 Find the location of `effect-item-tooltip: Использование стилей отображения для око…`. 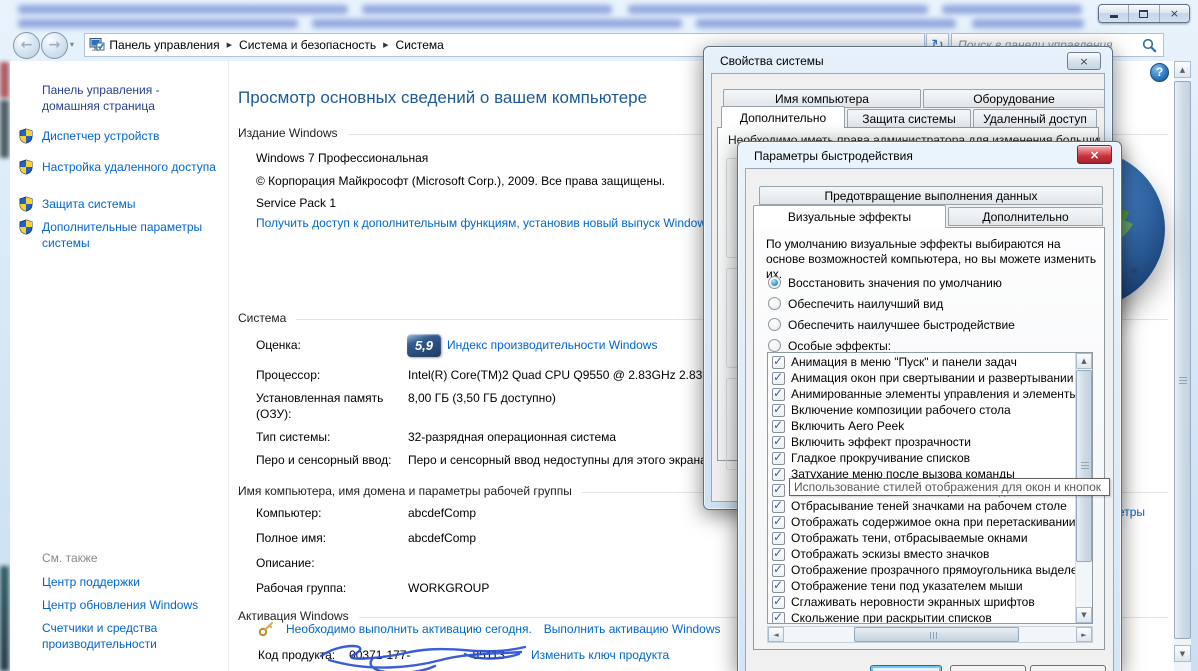

effect-item-tooltip: Использование стилей отображения для око… is located at coordinates (949, 487).